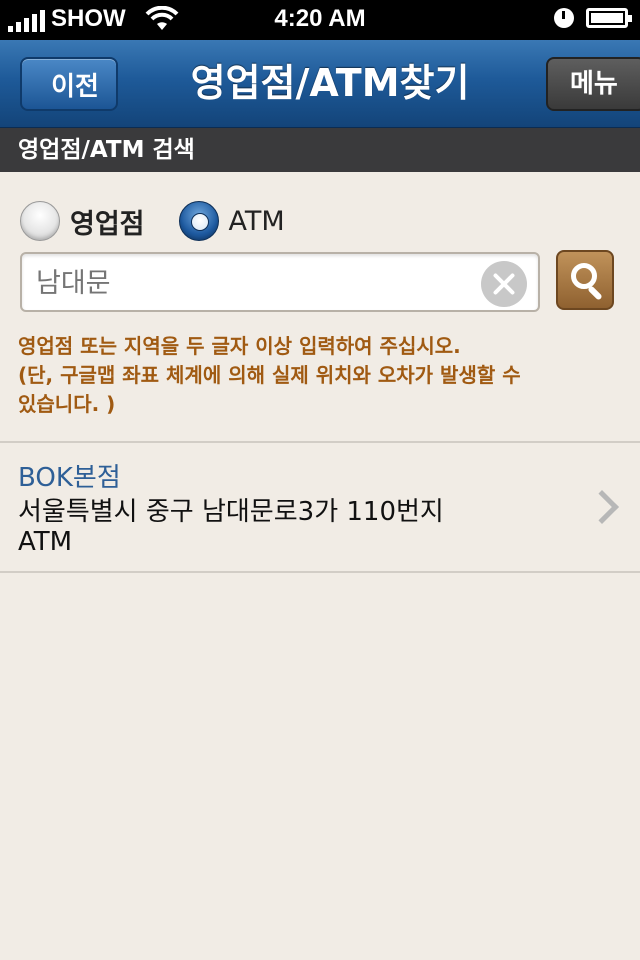 This screenshot has height=960, width=640. I want to click on search-type-group: 영업점 ATM, so click(169, 221).